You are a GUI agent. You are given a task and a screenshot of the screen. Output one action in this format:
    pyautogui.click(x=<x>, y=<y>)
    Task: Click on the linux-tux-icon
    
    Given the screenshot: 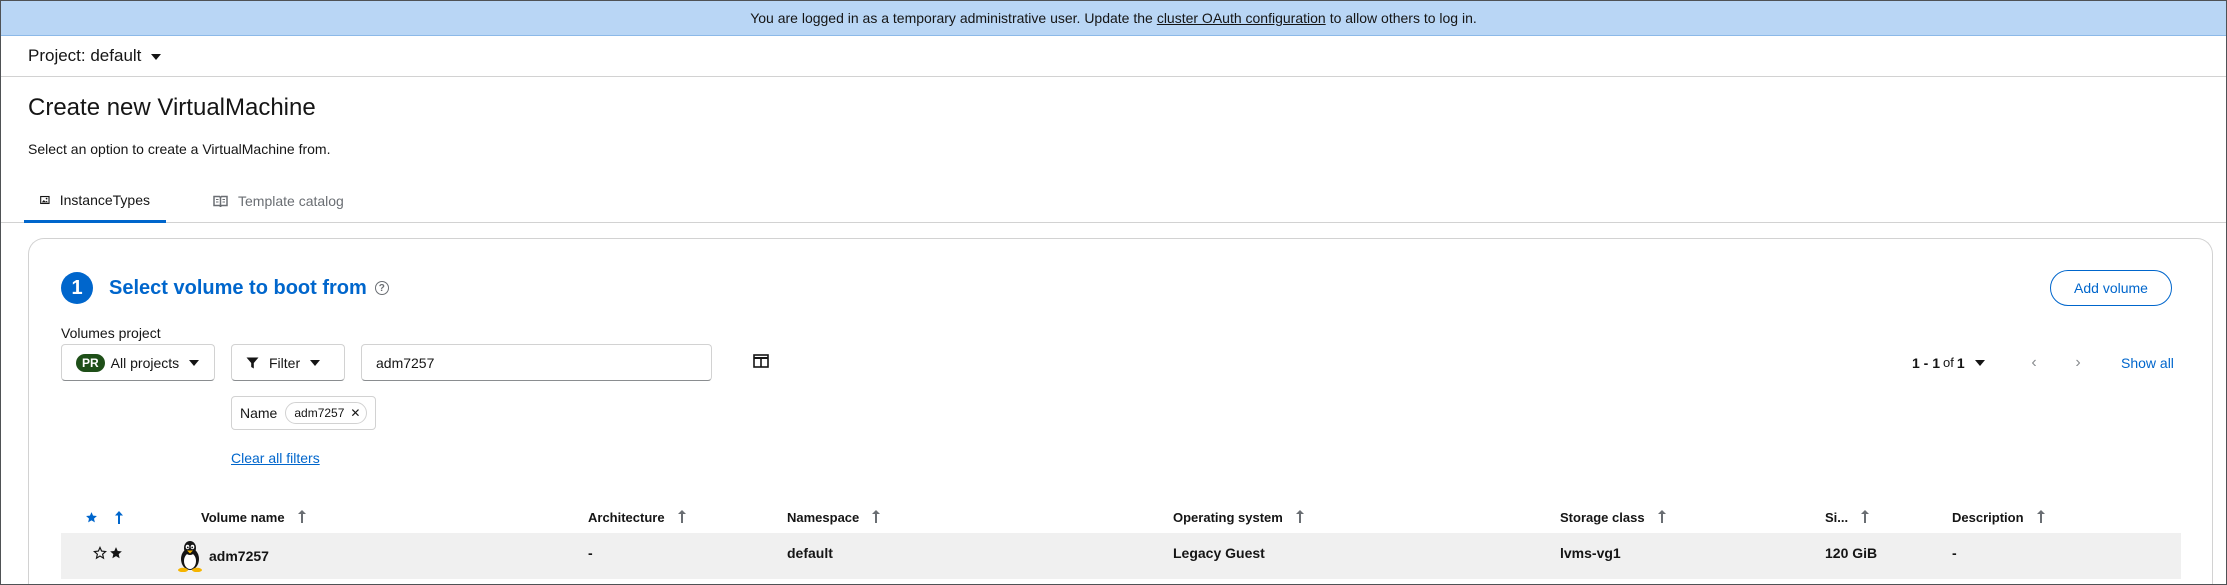 What is the action you would take?
    pyautogui.click(x=190, y=556)
    